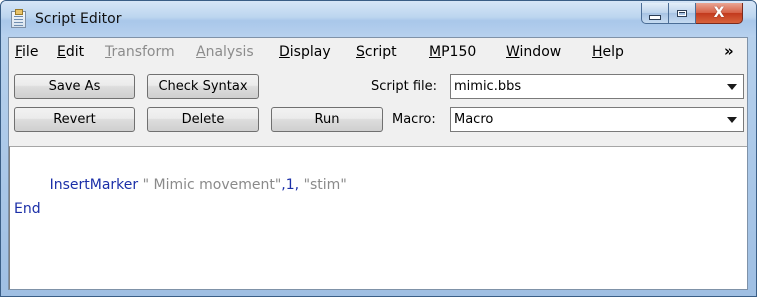 This screenshot has width=757, height=297. I want to click on menu-display: Display, so click(305, 52).